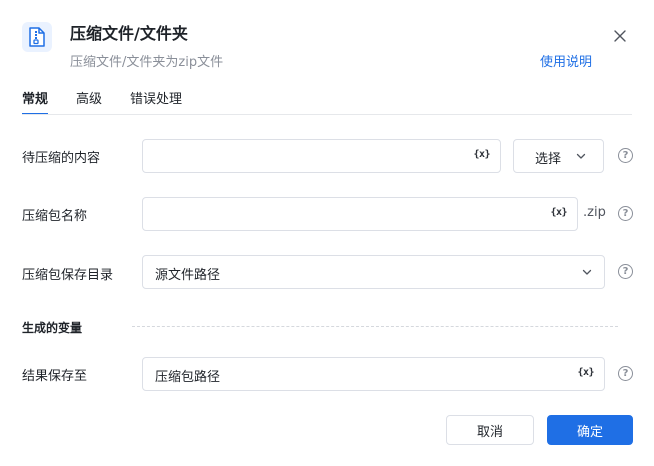 The height and width of the screenshot is (466, 654). Describe the element at coordinates (61, 158) in the screenshot. I see `content-label: 待压缩的内容` at that location.